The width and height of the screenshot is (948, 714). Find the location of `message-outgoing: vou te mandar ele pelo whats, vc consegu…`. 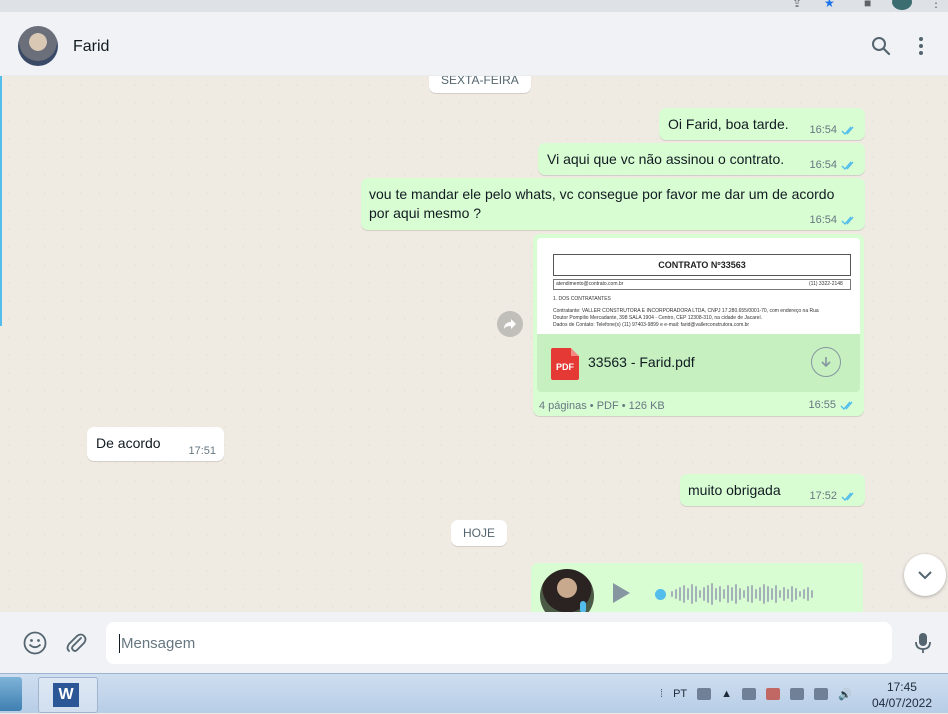

message-outgoing: vou te mandar ele pelo whats, vc consegu… is located at coordinates (613, 204).